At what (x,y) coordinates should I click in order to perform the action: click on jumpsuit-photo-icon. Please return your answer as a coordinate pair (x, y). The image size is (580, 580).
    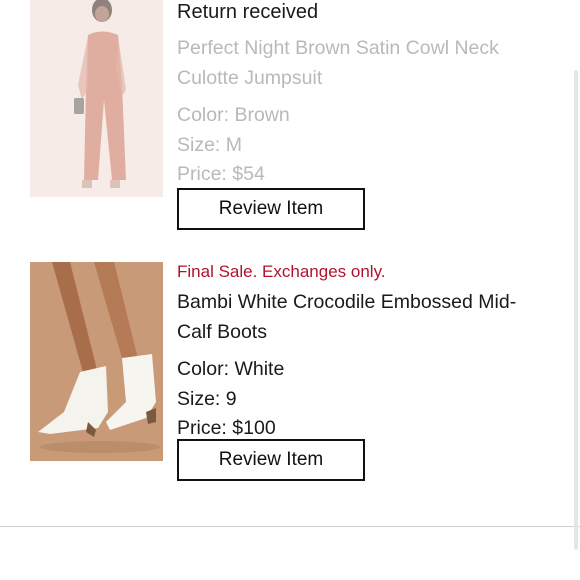
    Looking at the image, I should click on (96, 98).